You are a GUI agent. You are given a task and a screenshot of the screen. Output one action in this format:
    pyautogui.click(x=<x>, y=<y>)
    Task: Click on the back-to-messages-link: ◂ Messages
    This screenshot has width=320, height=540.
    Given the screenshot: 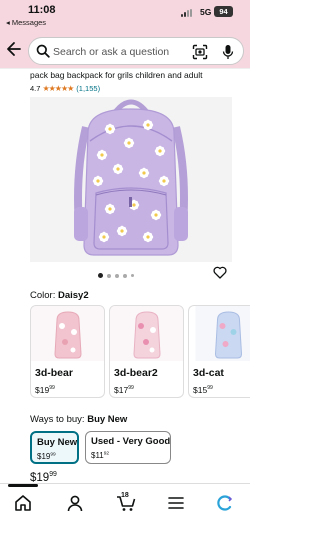 What is the action you would take?
    pyautogui.click(x=26, y=22)
    